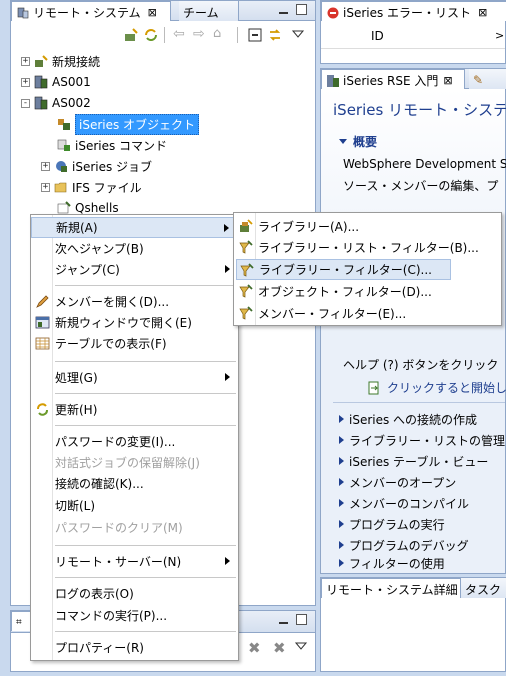  What do you see at coordinates (134, 248) in the screenshot?
I see `menu-item-go-into: 次へジャンプ(B)` at bounding box center [134, 248].